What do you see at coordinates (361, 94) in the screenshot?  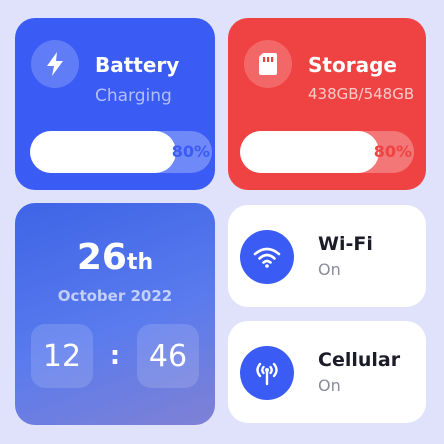 I see `storage-usage: 438GB/548GB` at bounding box center [361, 94].